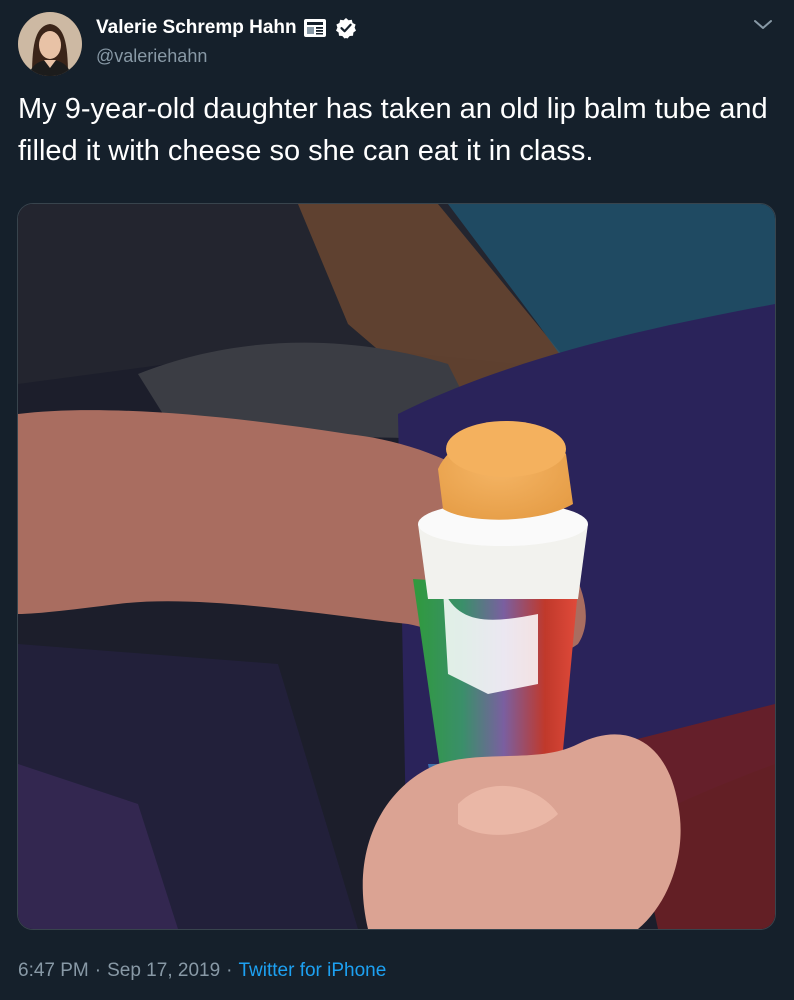  What do you see at coordinates (196, 28) in the screenshot?
I see `author-name: Valerie Schremp Hahn` at bounding box center [196, 28].